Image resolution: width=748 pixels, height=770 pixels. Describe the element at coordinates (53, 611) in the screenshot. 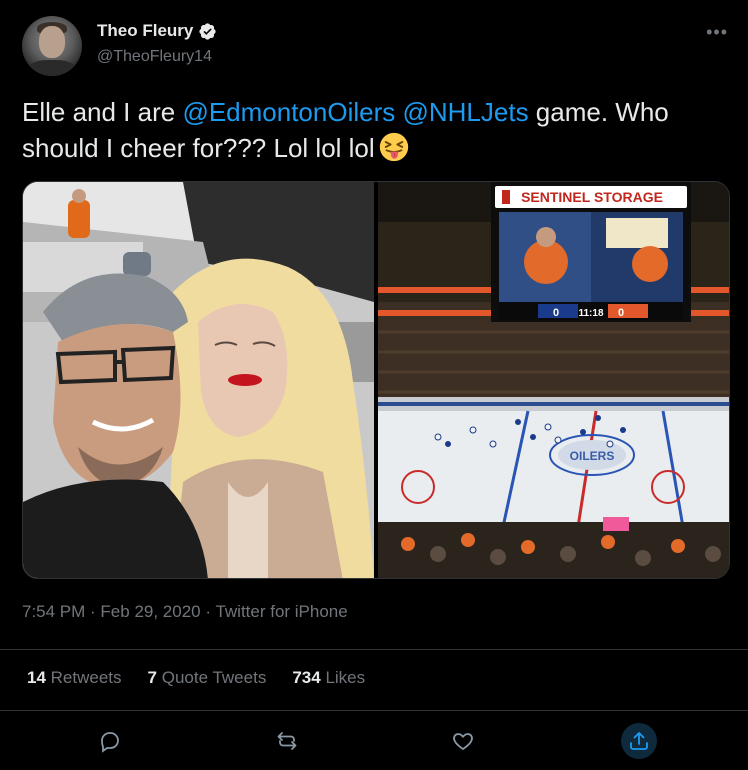

I see `tweet-time: 7:54 PM` at that location.